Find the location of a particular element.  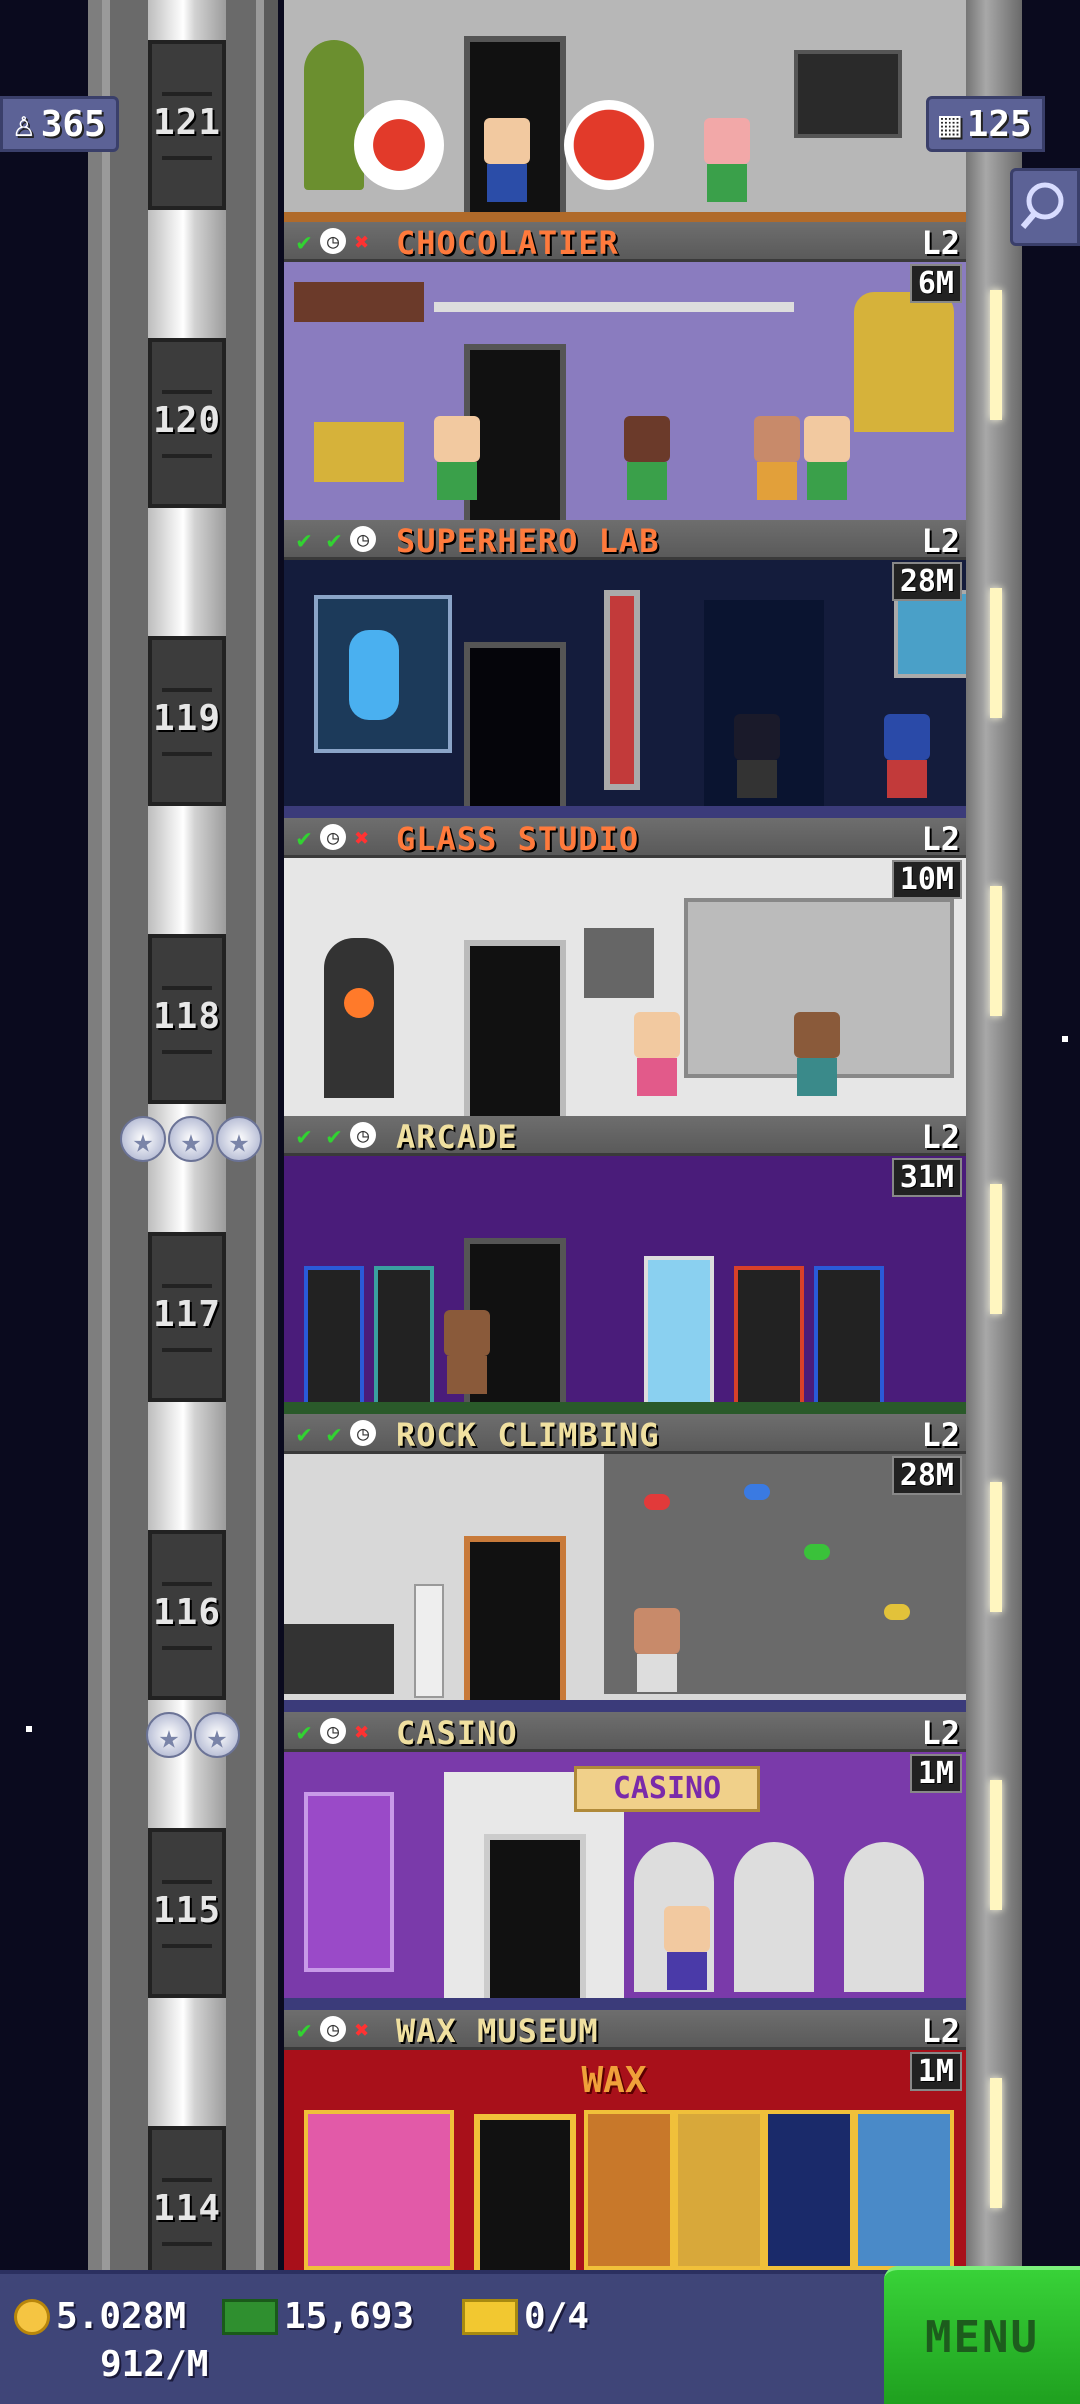

room-name: ROCK CLIMBING is located at coordinates (528, 1435).